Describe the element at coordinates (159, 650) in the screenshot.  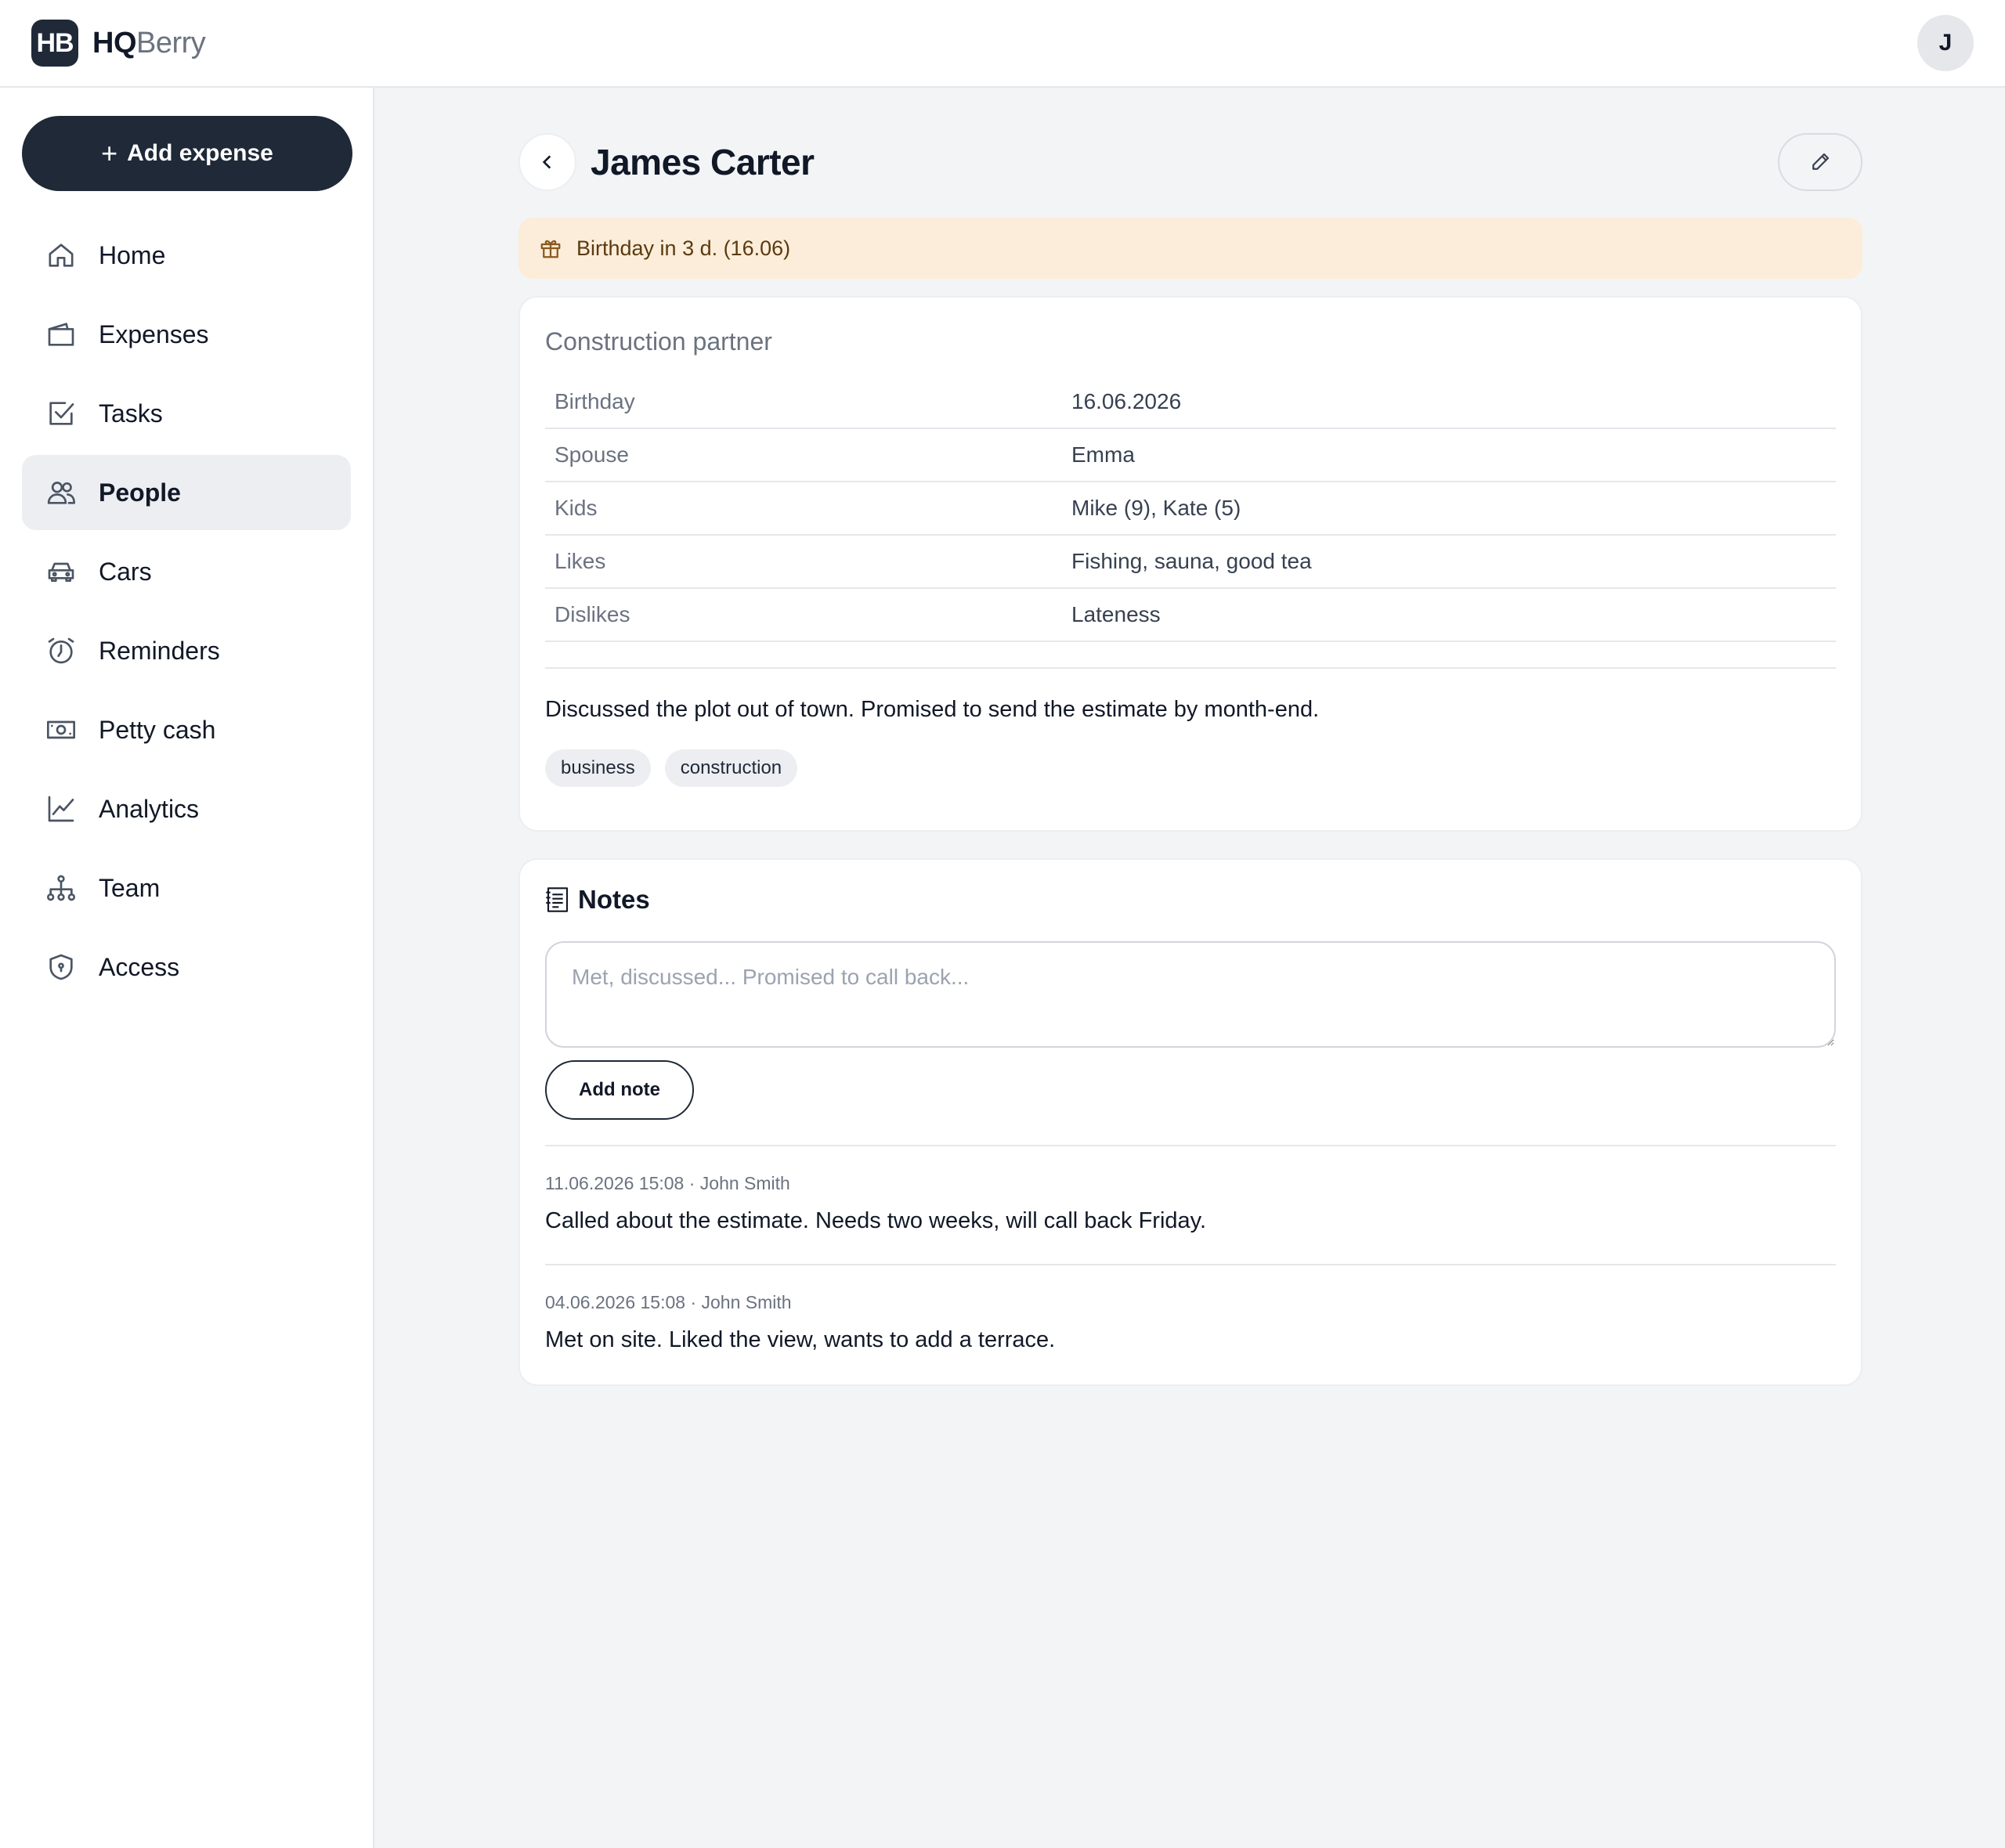
I see `sidebar-item-label: Reminders` at that location.